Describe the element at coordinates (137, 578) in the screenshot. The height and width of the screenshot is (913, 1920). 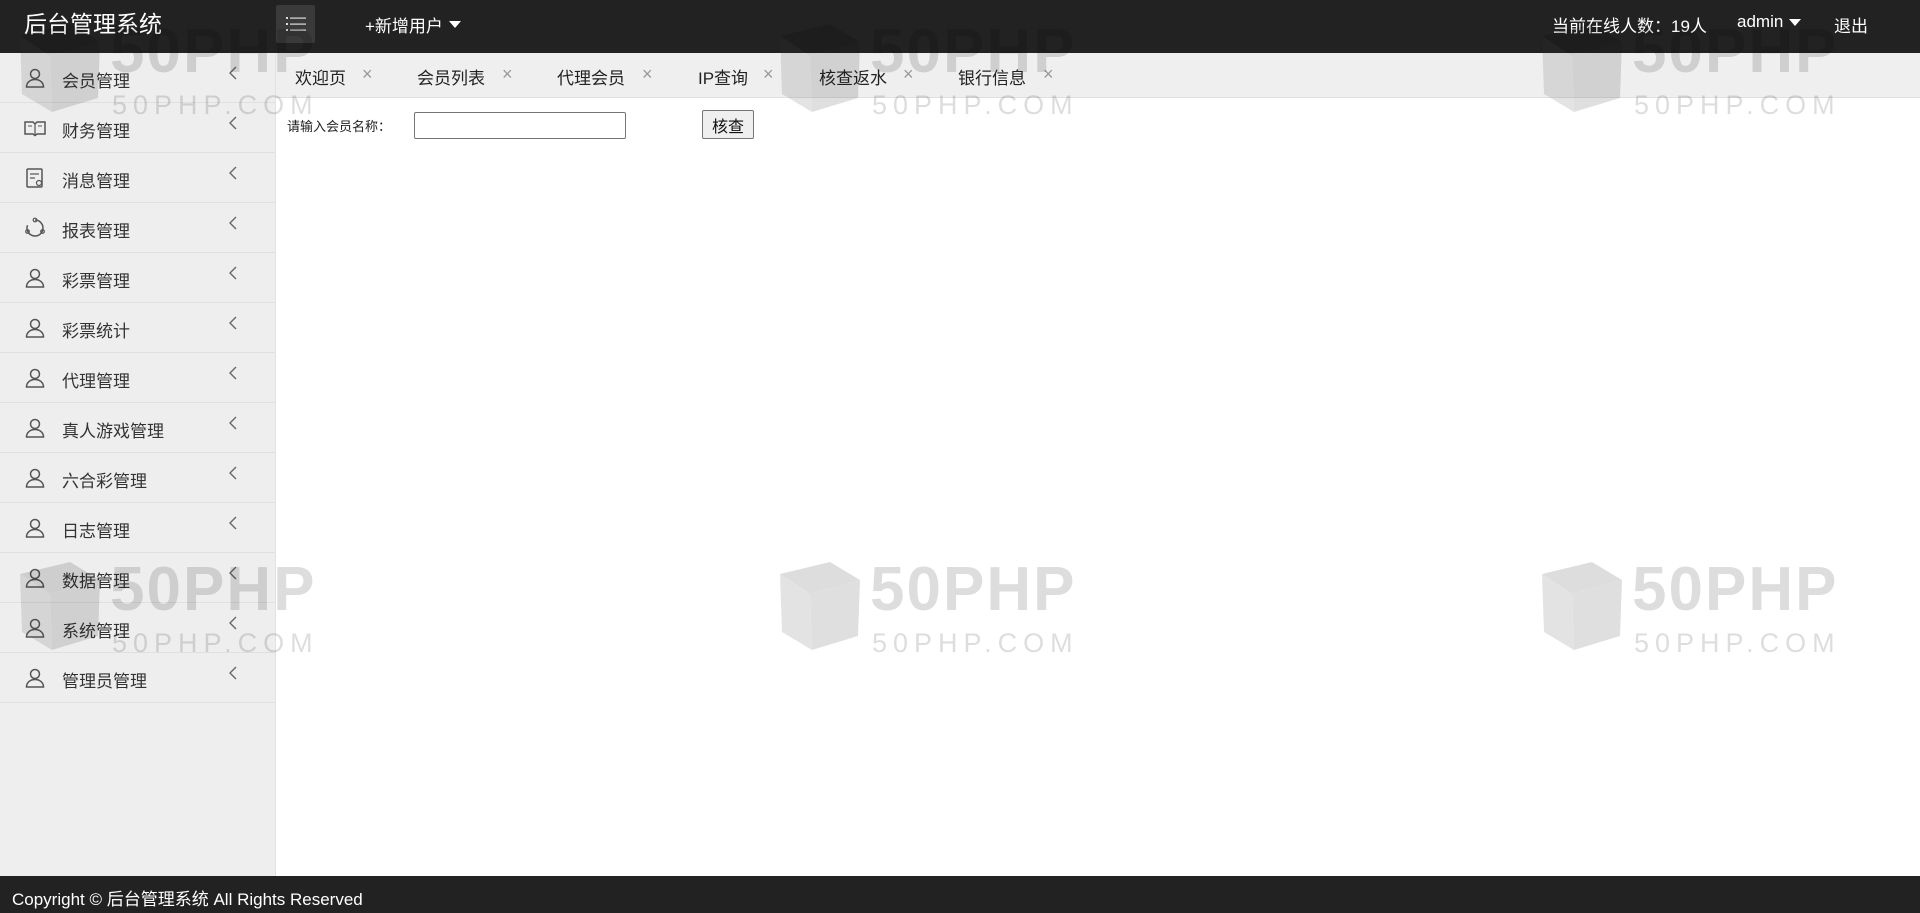
I see `sidebar-item-11: 数据管理` at that location.